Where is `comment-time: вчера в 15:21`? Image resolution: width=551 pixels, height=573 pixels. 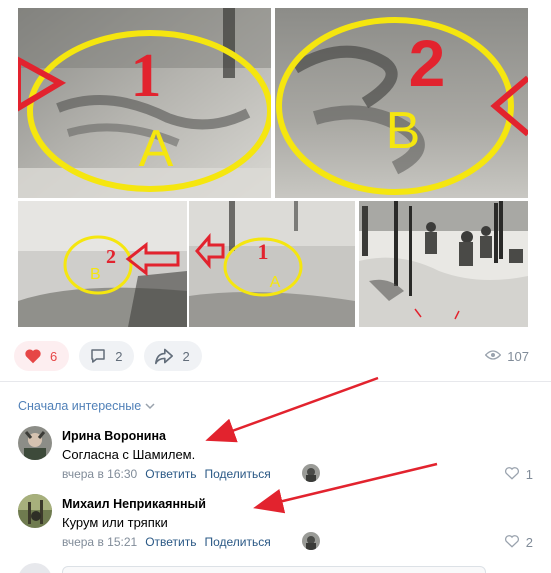 comment-time: вчера в 15:21 is located at coordinates (99, 542).